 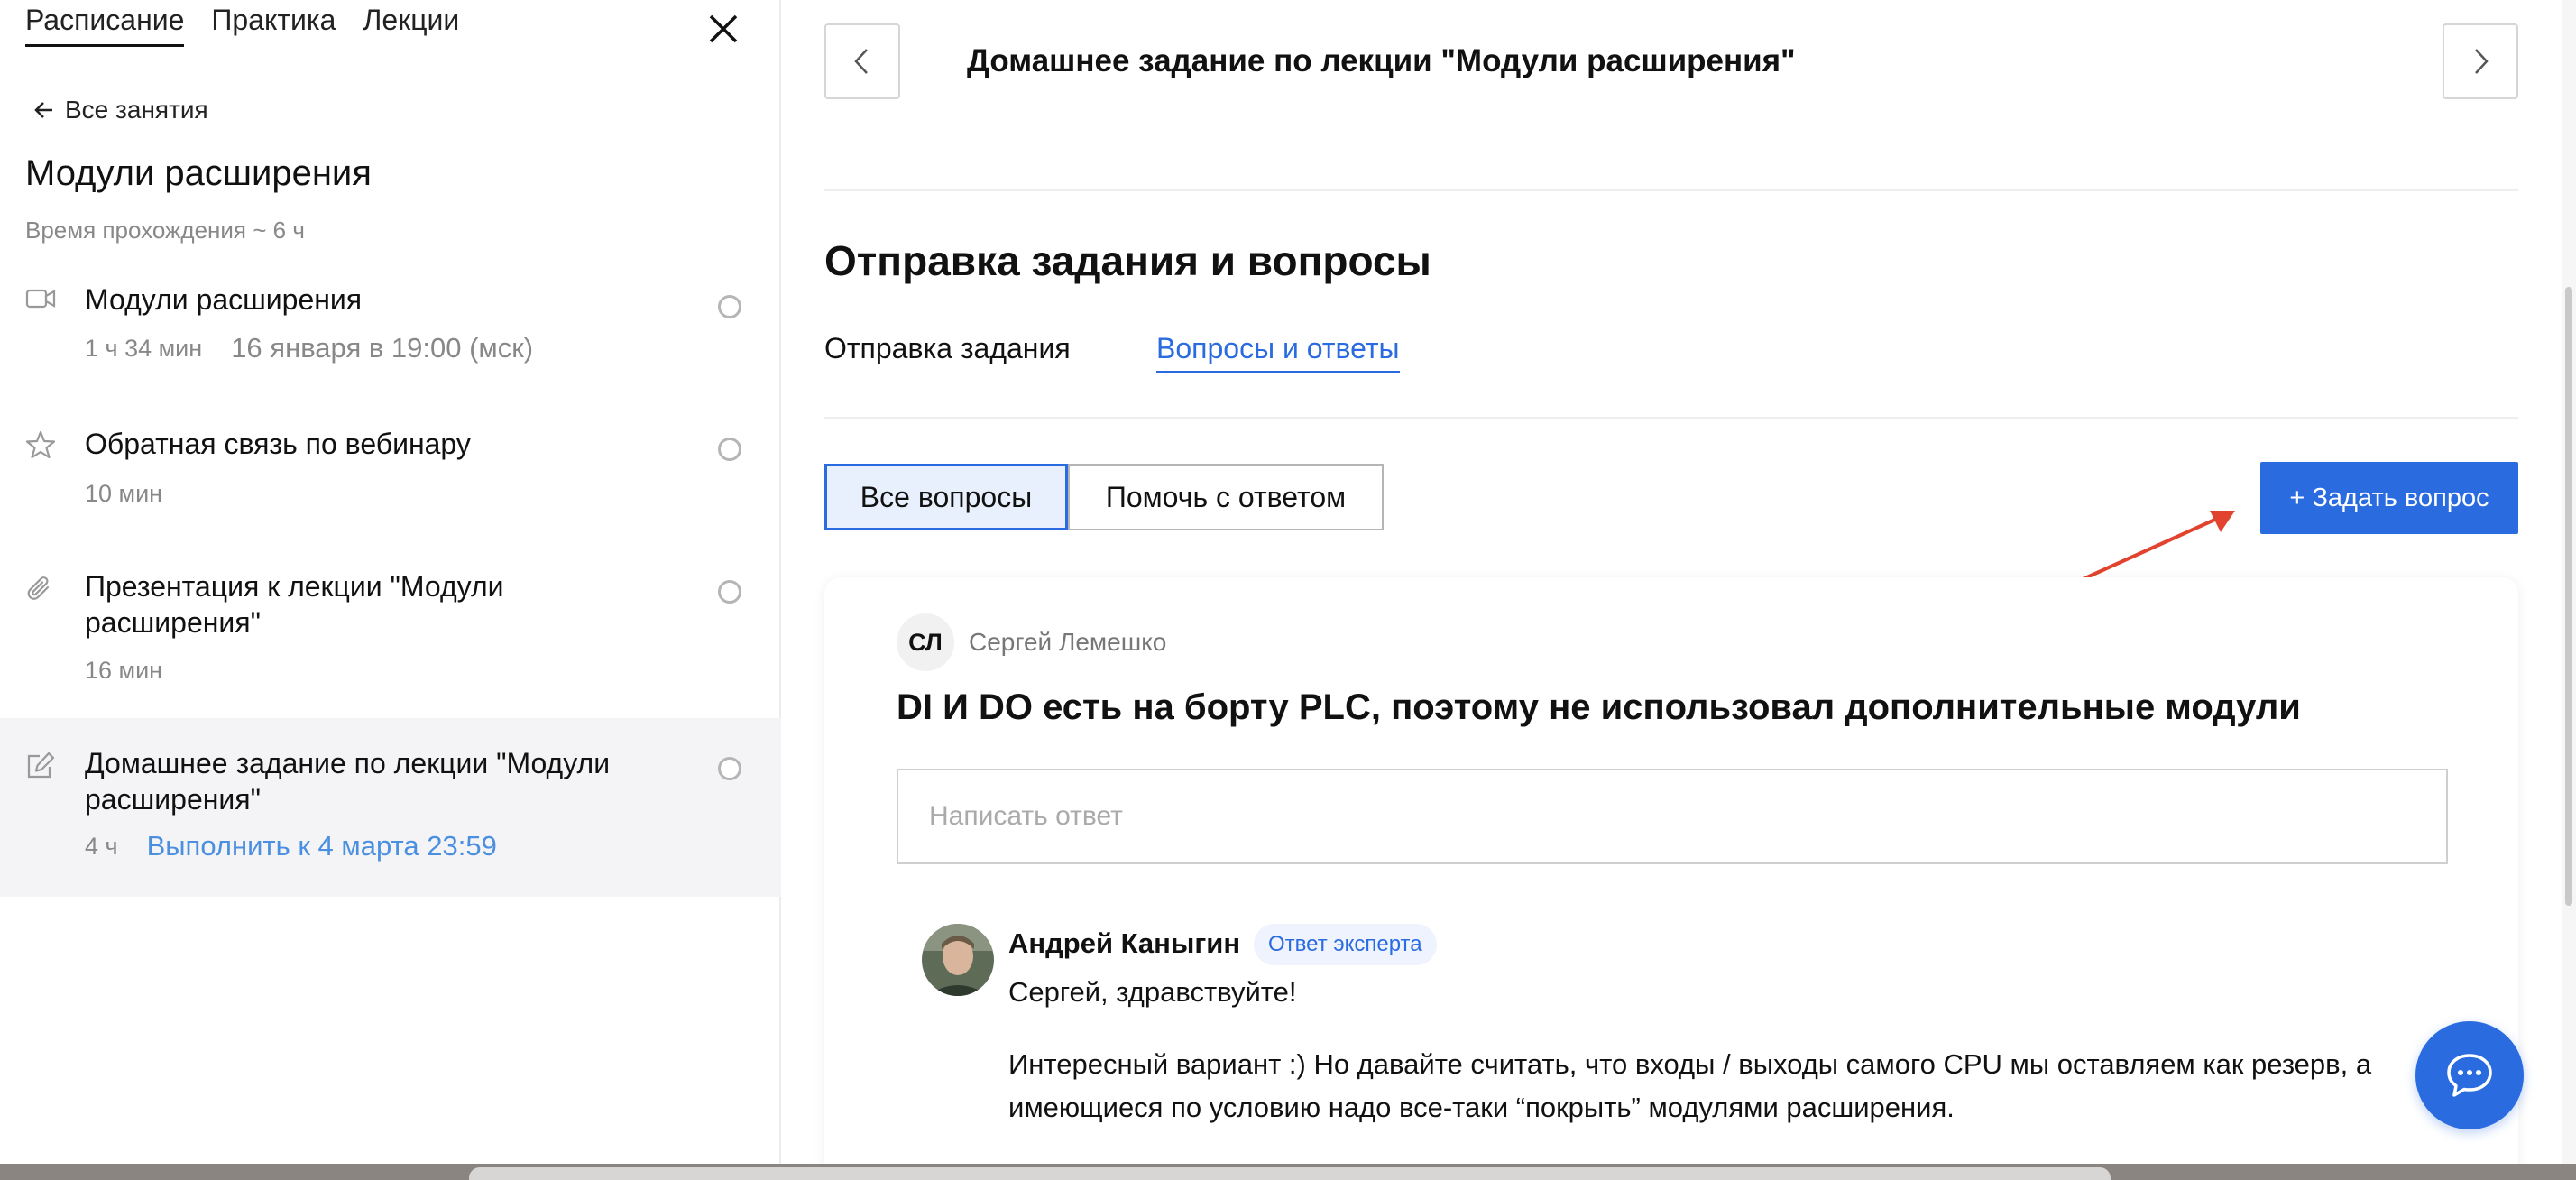 I want to click on lesson-meta: 16 мин, so click(x=124, y=671).